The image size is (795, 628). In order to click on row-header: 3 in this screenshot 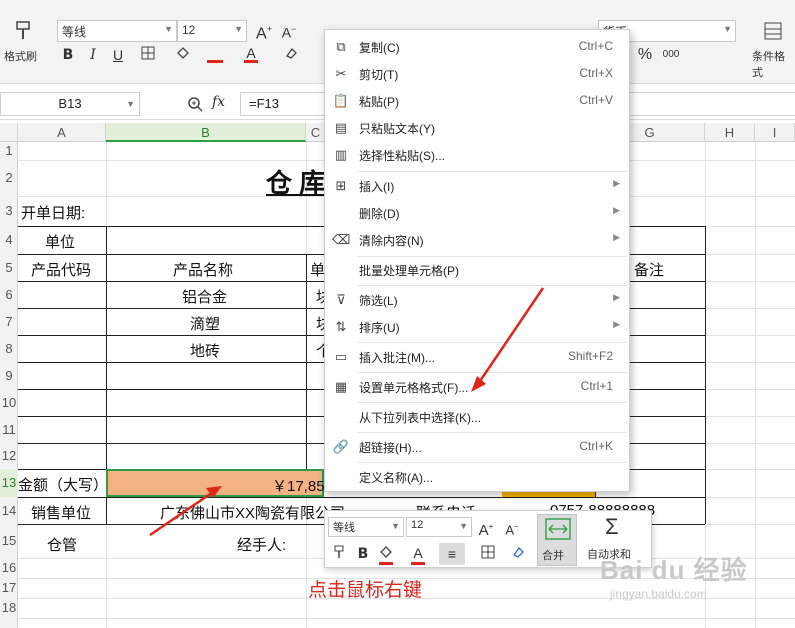, I will do `click(9, 211)`.